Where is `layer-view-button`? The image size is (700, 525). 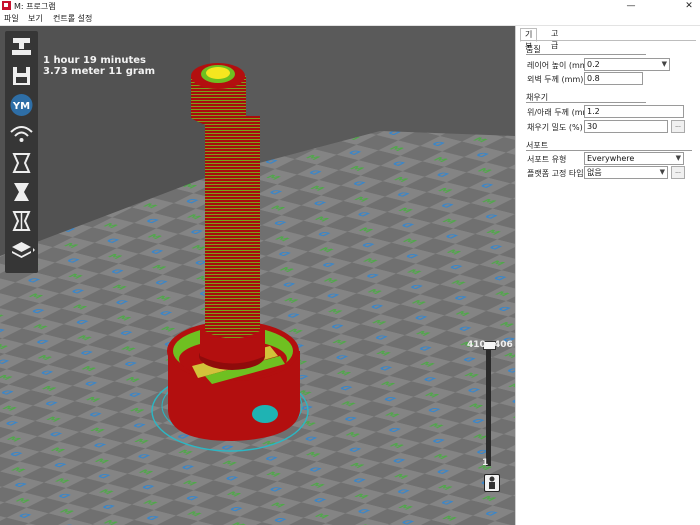
layer-view-button is located at coordinates (492, 483).